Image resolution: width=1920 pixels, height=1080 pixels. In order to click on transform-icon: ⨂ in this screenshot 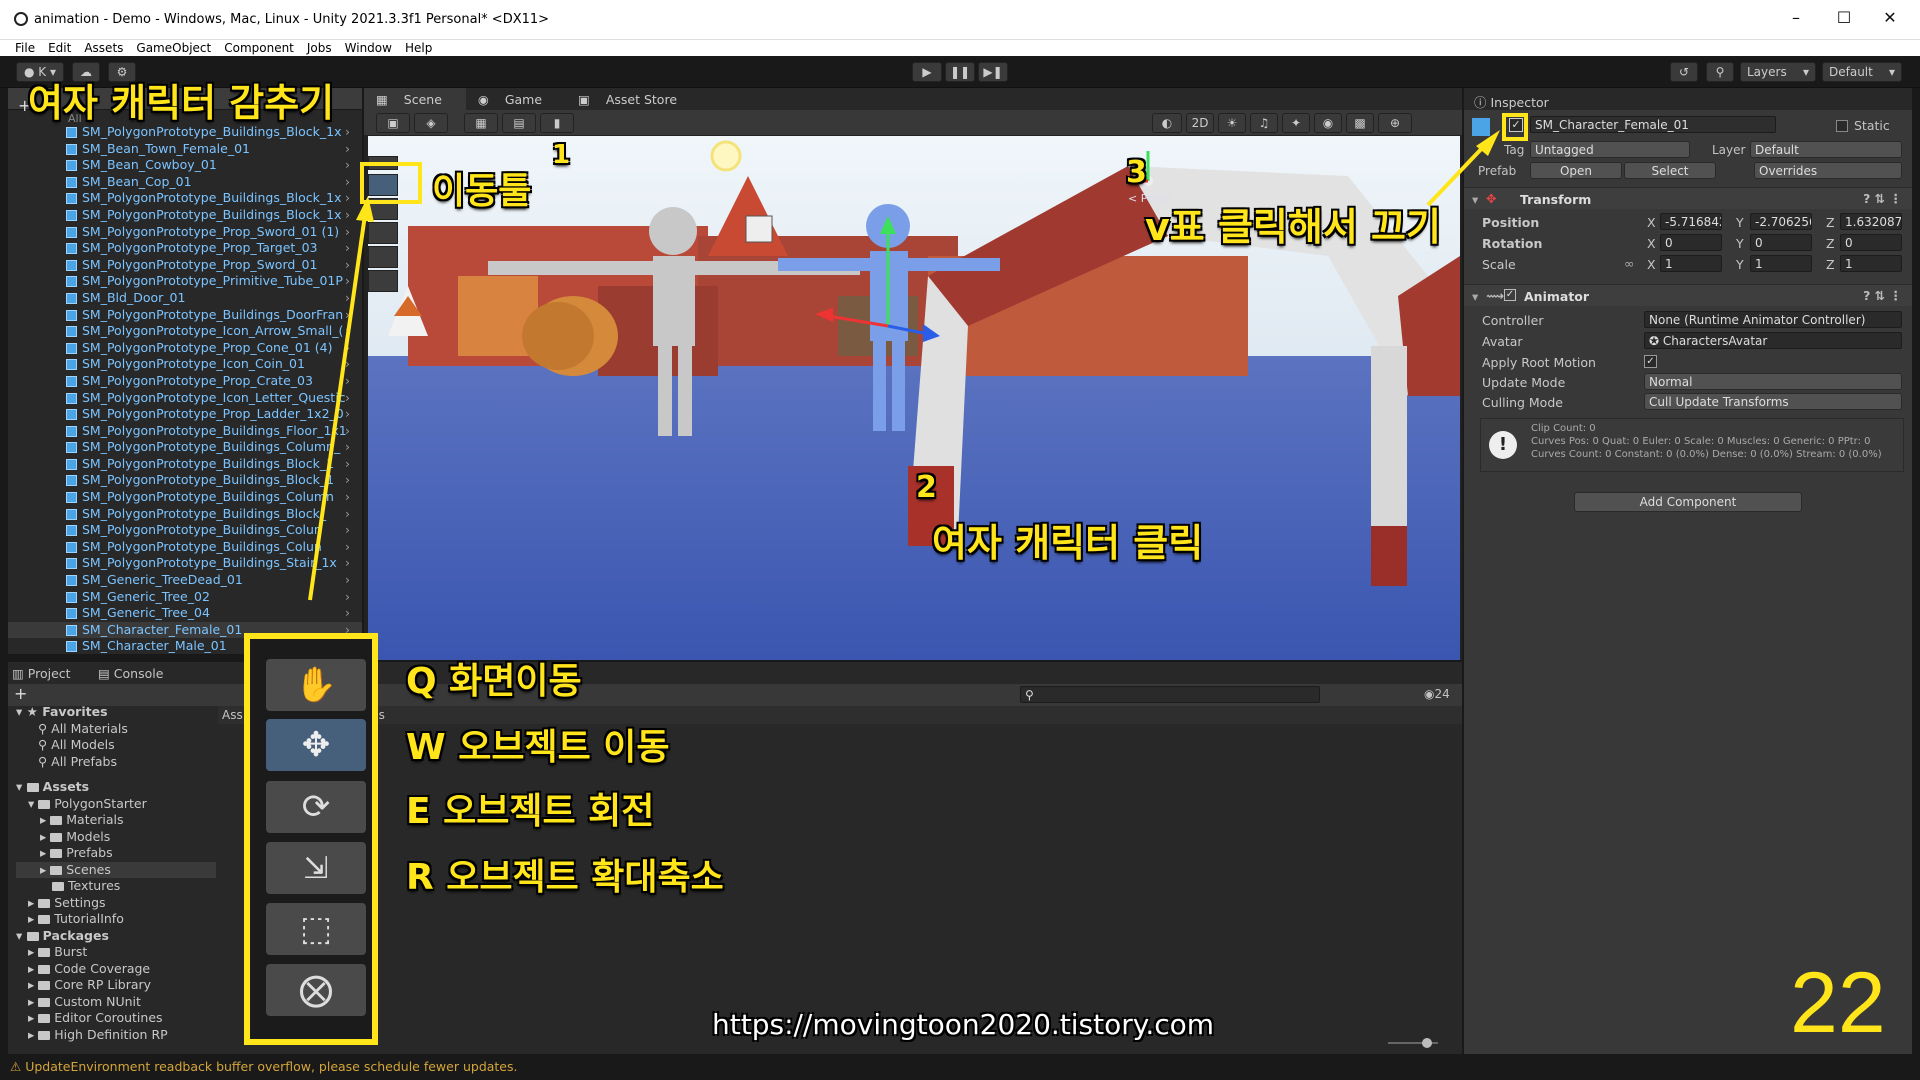, I will do `click(316, 990)`.